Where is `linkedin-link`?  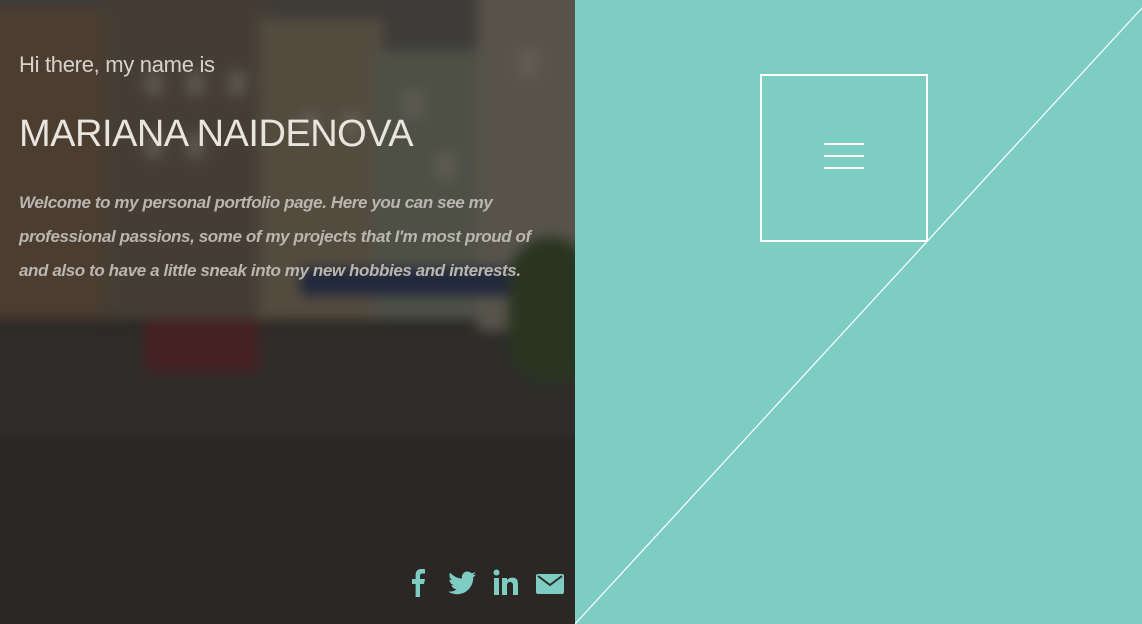
linkedin-link is located at coordinates (506, 582).